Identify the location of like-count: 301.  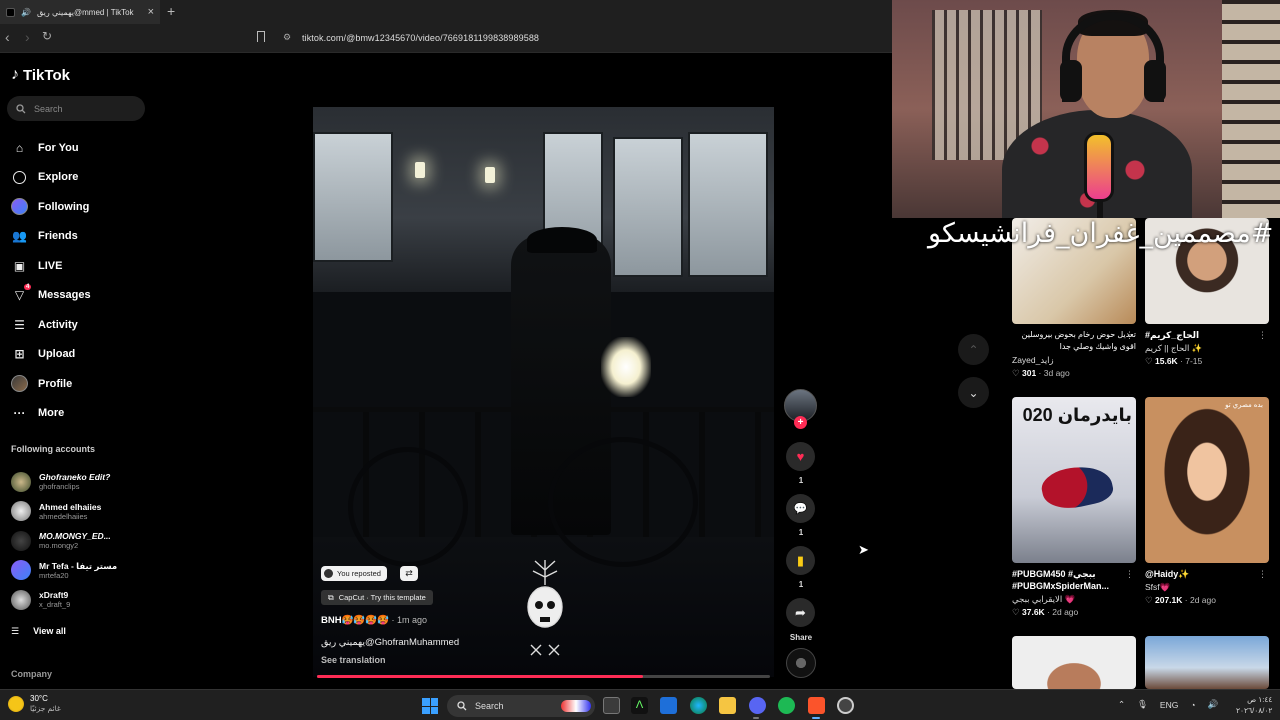
(1029, 373).